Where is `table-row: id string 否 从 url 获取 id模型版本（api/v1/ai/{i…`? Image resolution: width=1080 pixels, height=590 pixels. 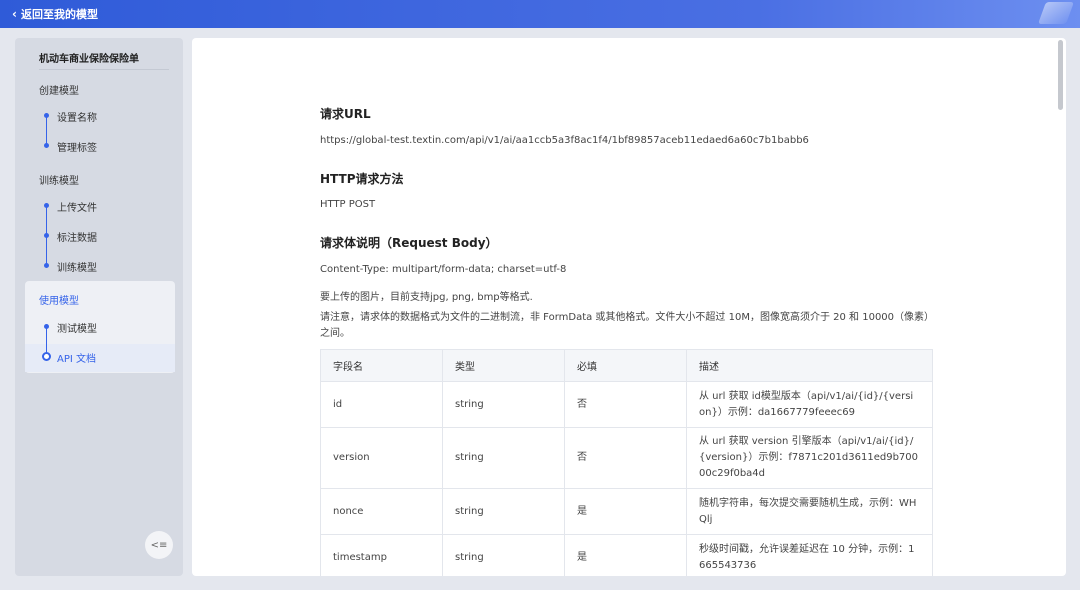 table-row: id string 否 从 url 获取 id模型版本（api/v1/ai/{i… is located at coordinates (626, 404).